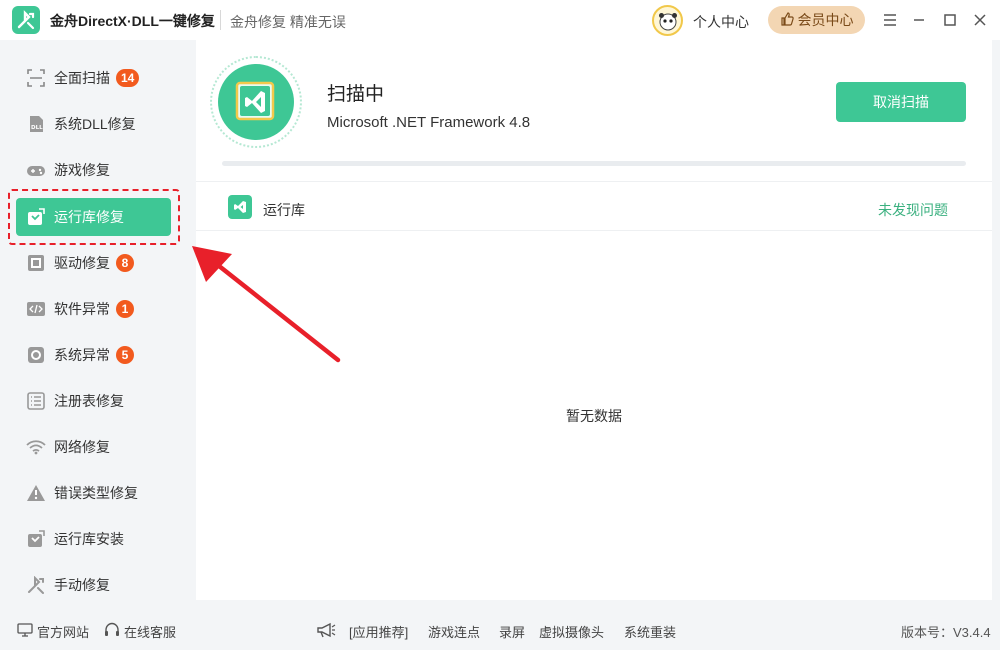  What do you see at coordinates (901, 102) in the screenshot?
I see `cancel-scan-button: 取消扫描` at bounding box center [901, 102].